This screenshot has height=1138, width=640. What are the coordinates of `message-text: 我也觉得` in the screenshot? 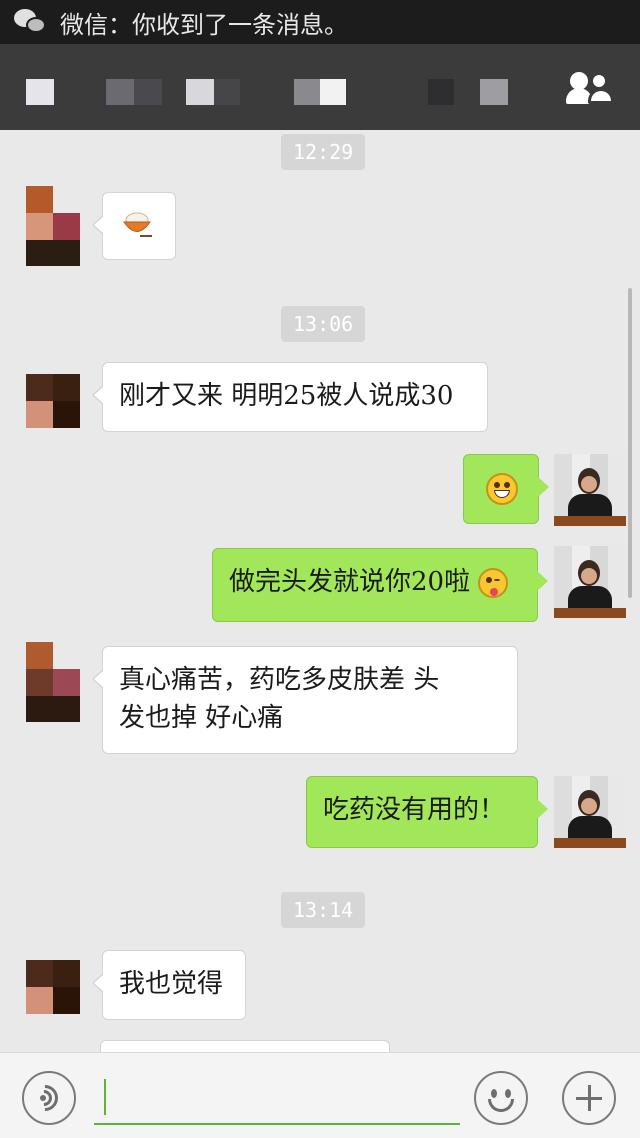 It's located at (171, 984).